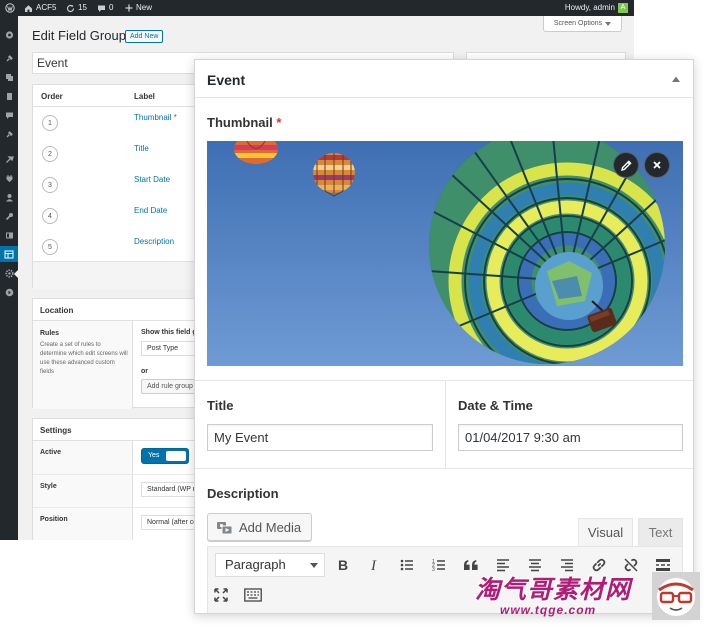 The height and width of the screenshot is (628, 710). What do you see at coordinates (9, 34) in the screenshot?
I see `dashboard-icon` at bounding box center [9, 34].